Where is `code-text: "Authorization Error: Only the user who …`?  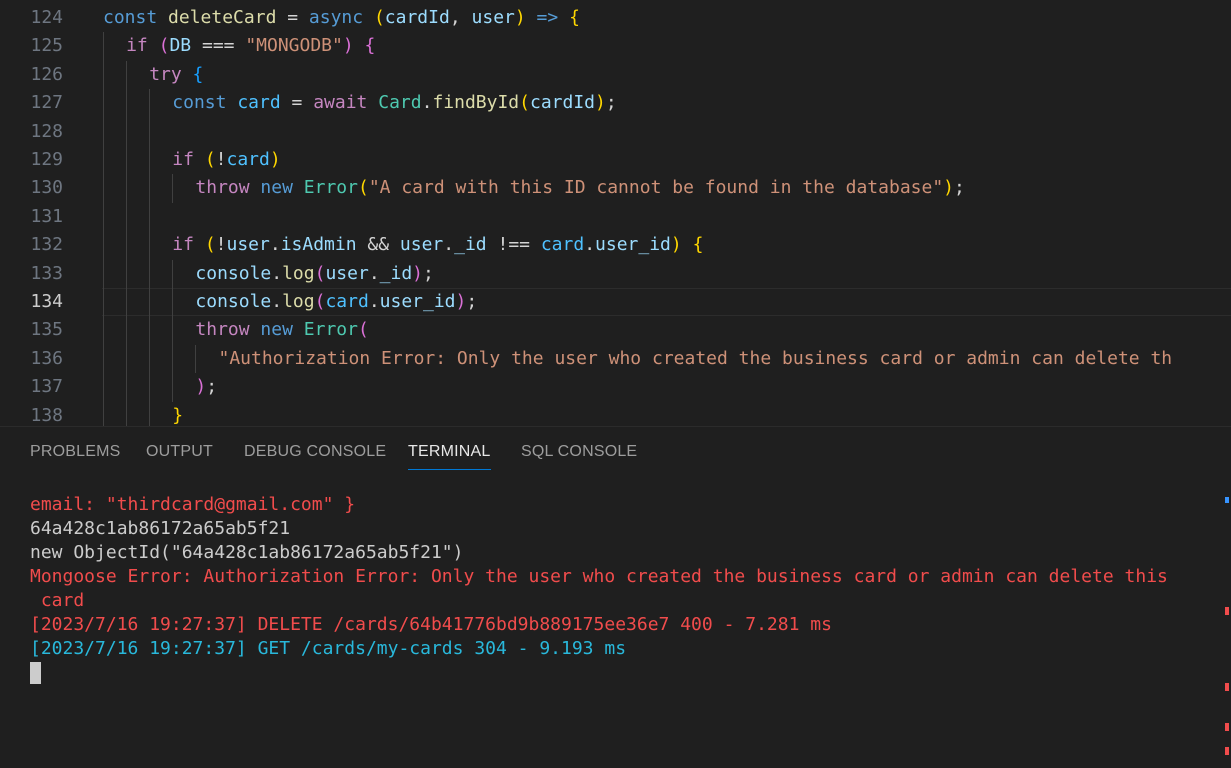
code-text: "Authorization Error: Only the user who … is located at coordinates (696, 359).